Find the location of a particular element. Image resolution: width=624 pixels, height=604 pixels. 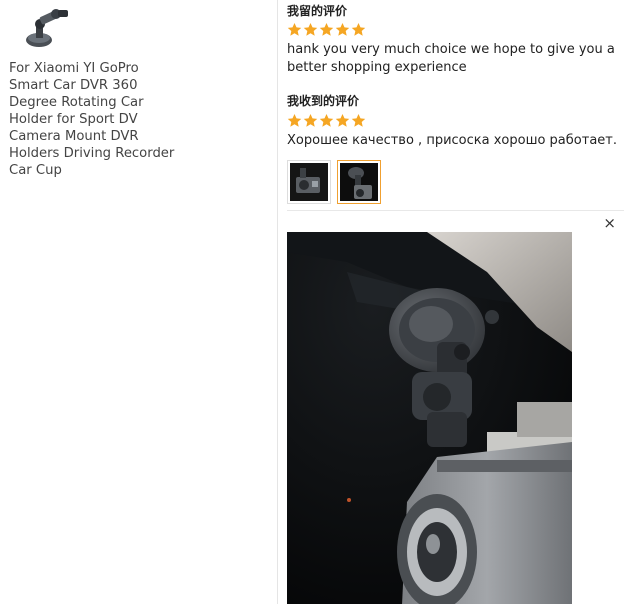

review-photo-thumbnail is located at coordinates (309, 182).